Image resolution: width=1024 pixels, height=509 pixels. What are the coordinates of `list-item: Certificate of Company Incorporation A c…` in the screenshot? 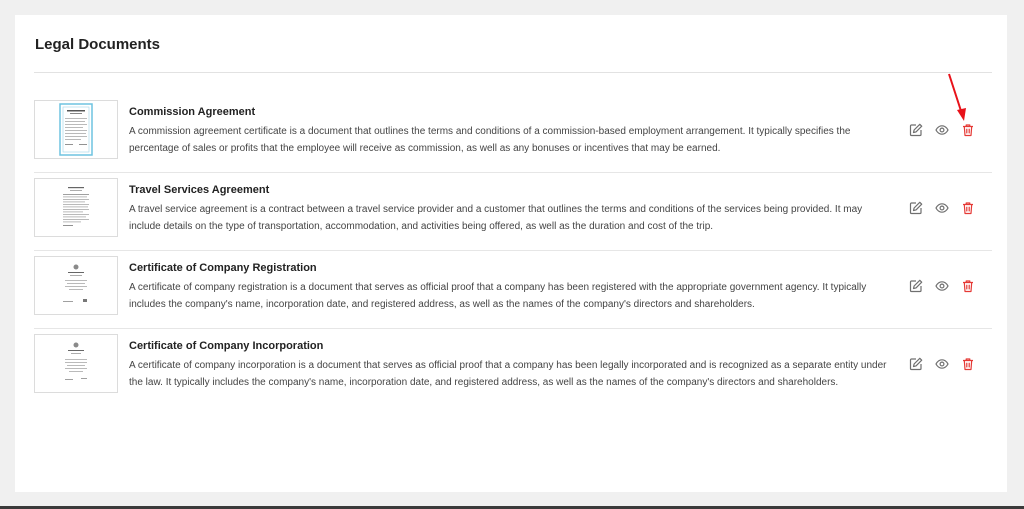 It's located at (513, 368).